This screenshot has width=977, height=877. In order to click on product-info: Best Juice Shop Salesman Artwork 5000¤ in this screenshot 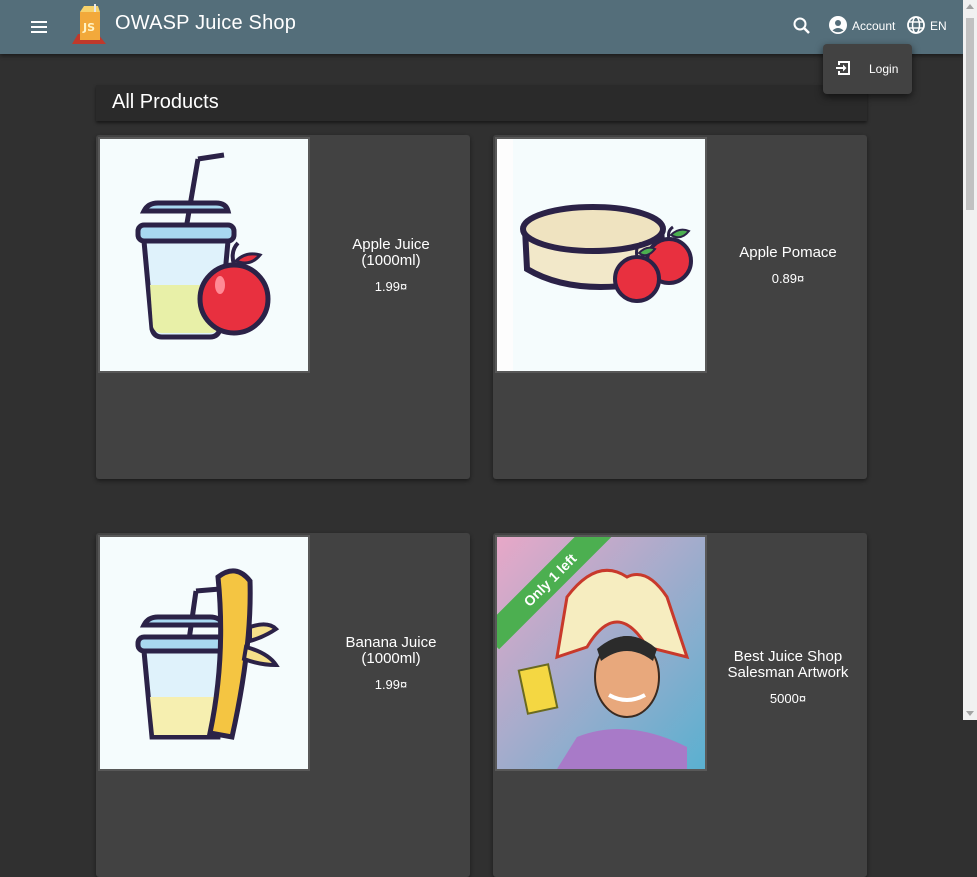, I will do `click(788, 677)`.